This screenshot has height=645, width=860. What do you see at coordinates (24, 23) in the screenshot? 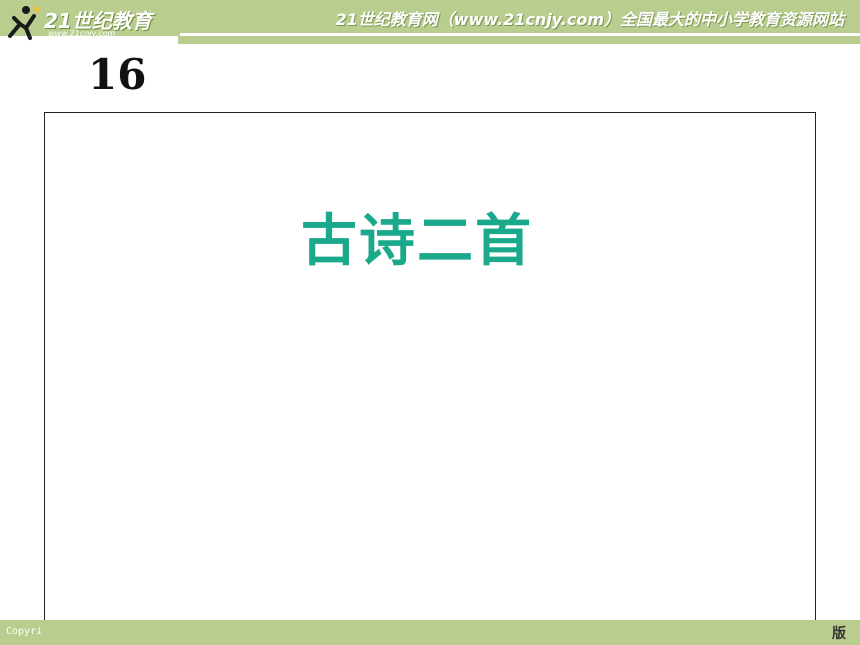
I see `running-figure-logo-icon` at bounding box center [24, 23].